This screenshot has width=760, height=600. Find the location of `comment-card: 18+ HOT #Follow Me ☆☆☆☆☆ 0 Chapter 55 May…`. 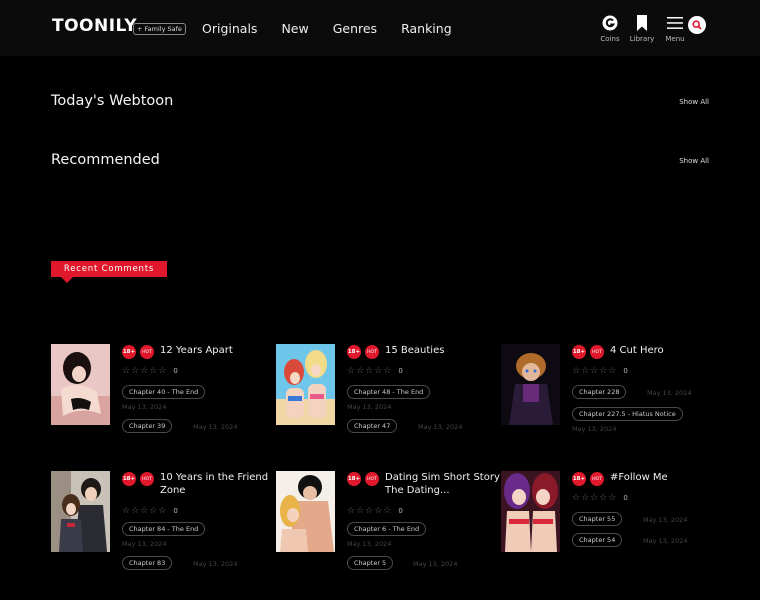

comment-card: 18+ HOT #Follow Me ☆☆☆☆☆ 0 Chapter 55 May… is located at coordinates (611, 516).